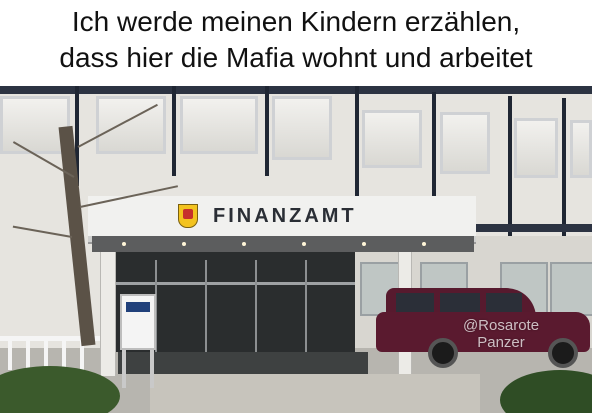 Image resolution: width=592 pixels, height=413 pixels. What do you see at coordinates (243, 363) in the screenshot?
I see `entrance-steps` at bounding box center [243, 363].